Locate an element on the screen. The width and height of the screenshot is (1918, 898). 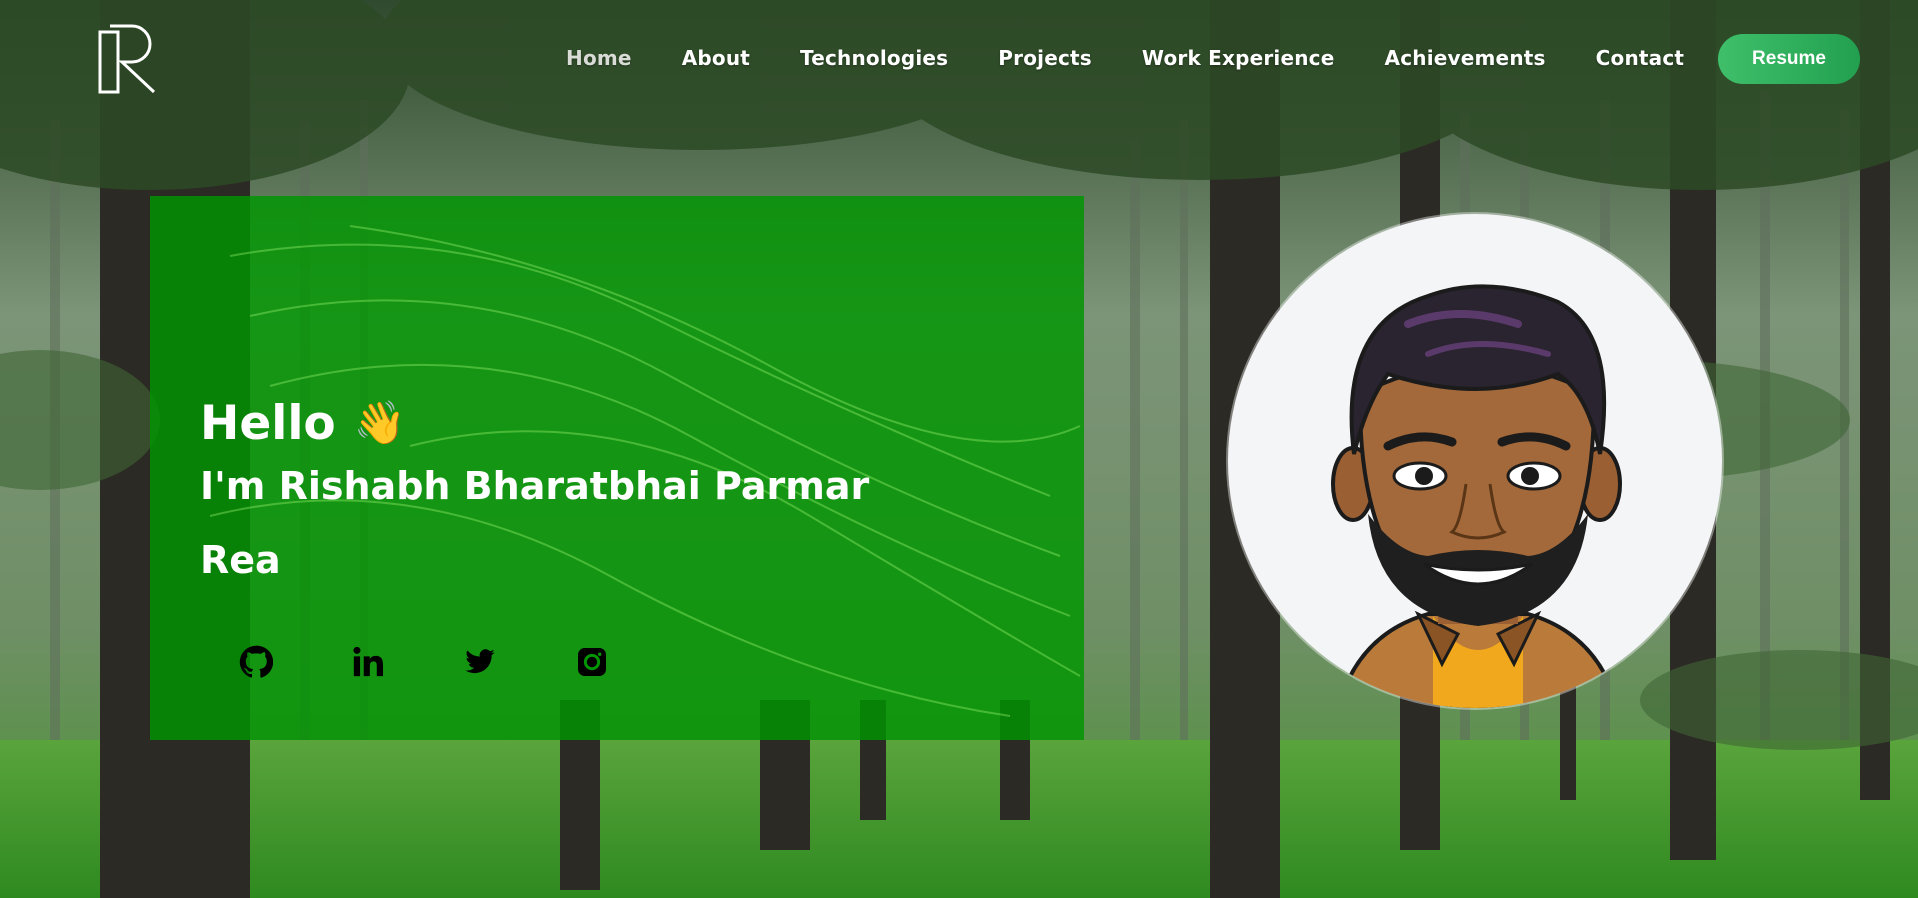
resume-button: Resume is located at coordinates (1789, 59).